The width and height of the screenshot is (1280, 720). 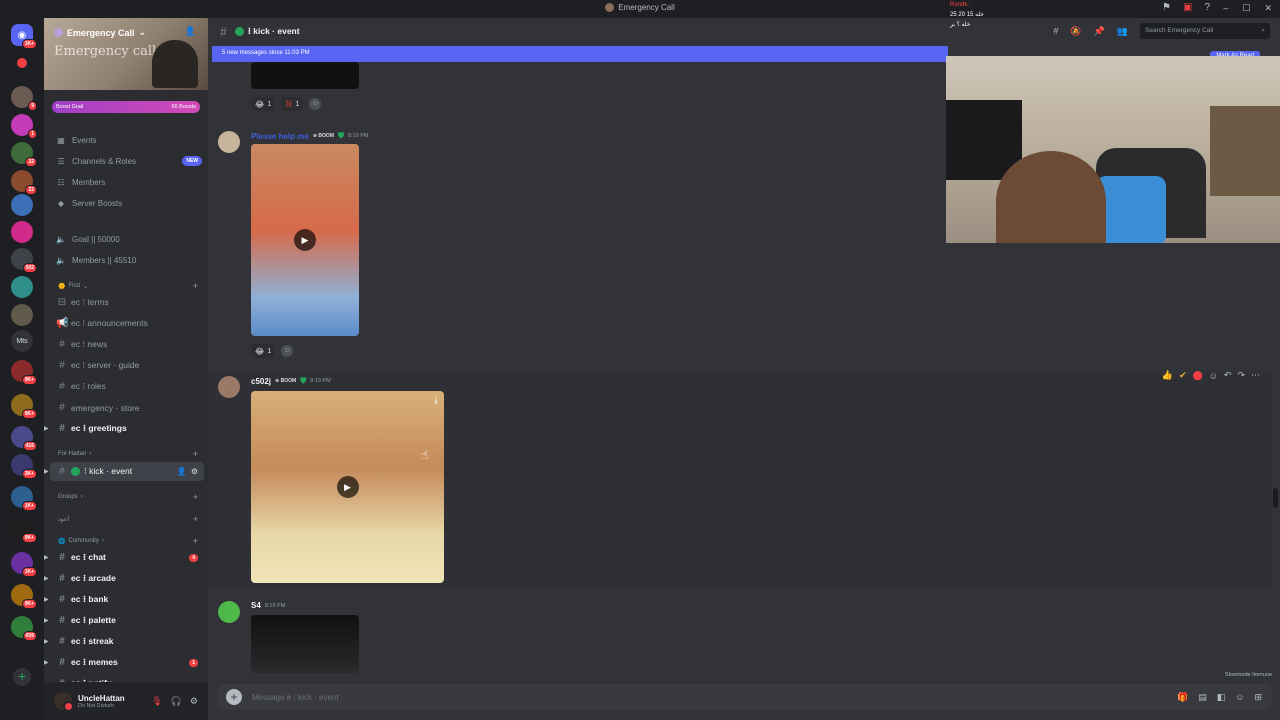 What do you see at coordinates (128, 286) in the screenshot?
I see `category-first: 🌞 First ⌄ +` at bounding box center [128, 286].